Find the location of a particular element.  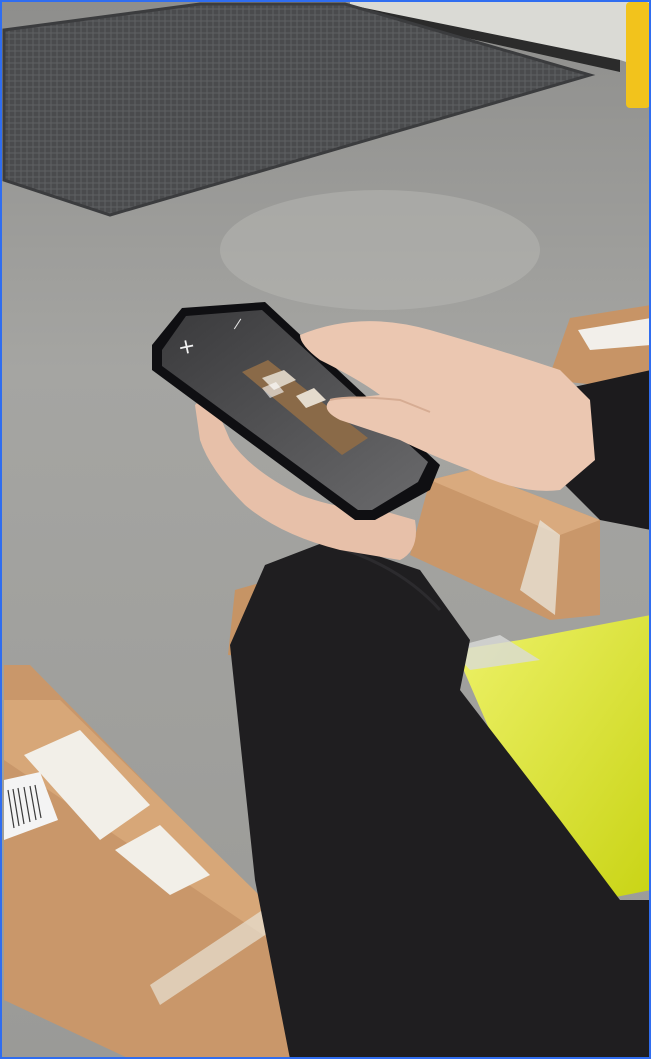

floor-reflection is located at coordinates (380, 250).